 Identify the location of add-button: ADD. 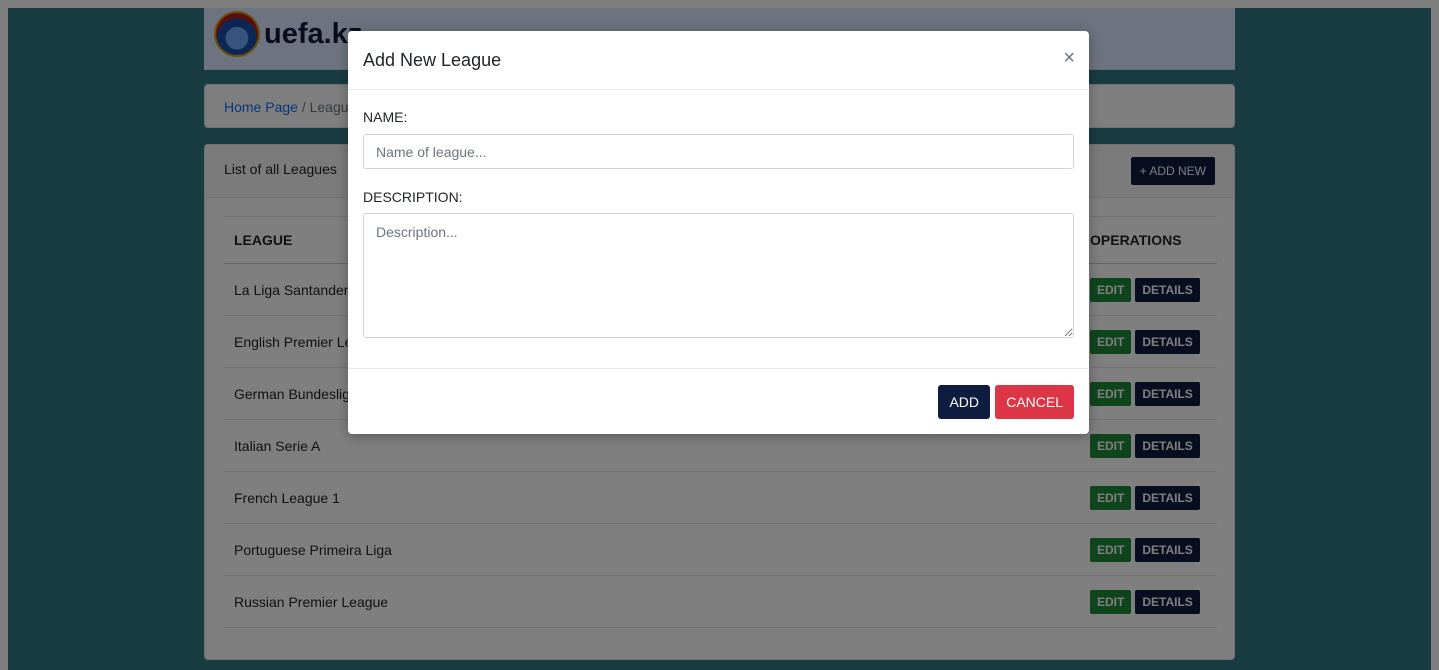
(964, 402).